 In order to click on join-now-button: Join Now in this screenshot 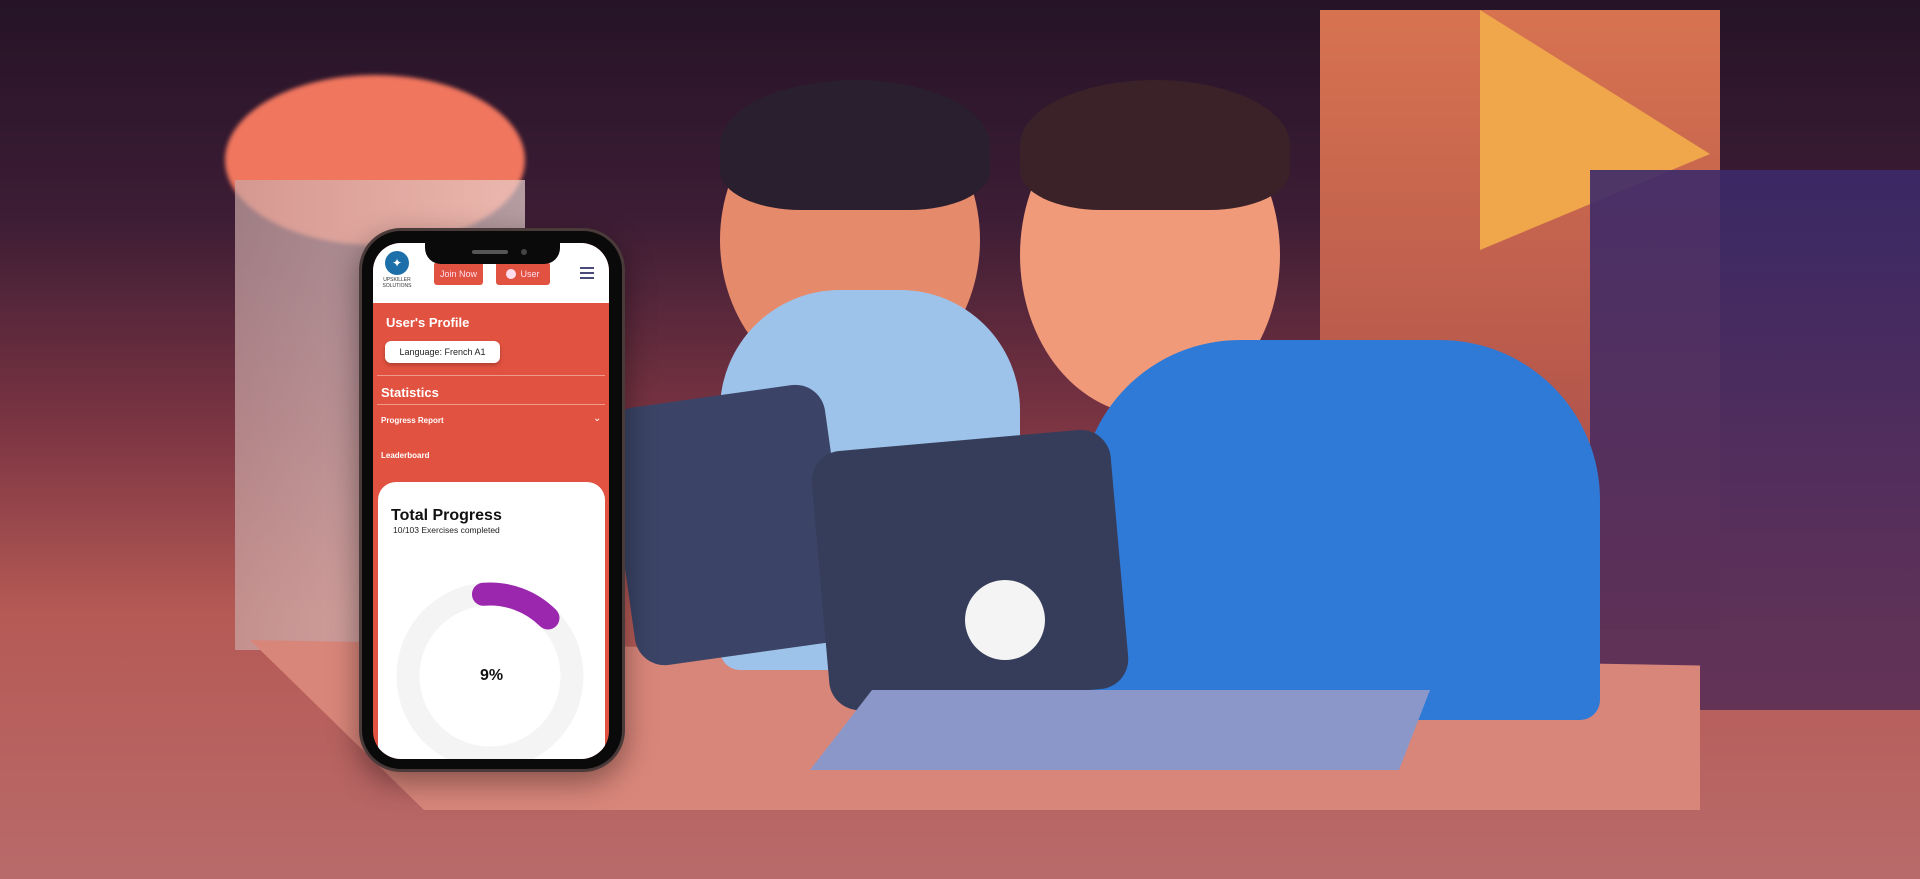, I will do `click(458, 273)`.